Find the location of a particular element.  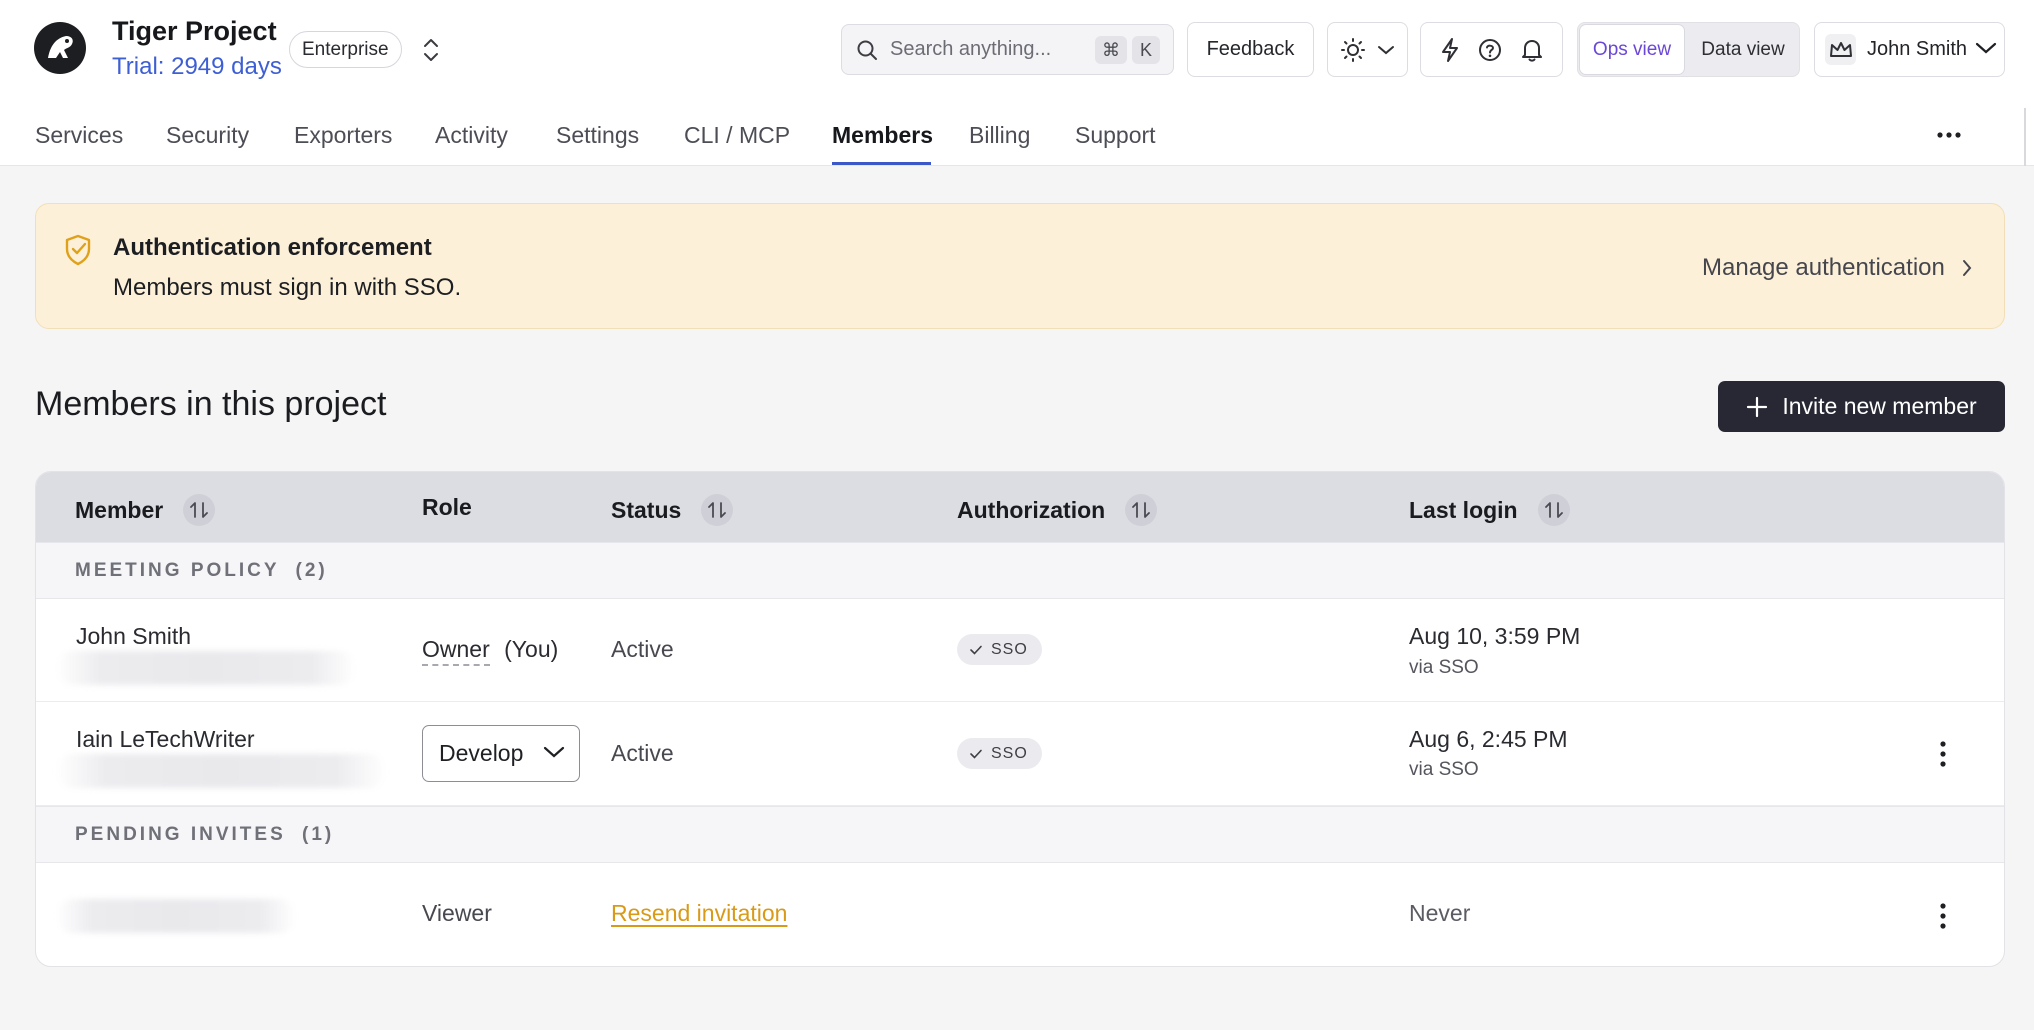

manage-authentication-link: Manage authentication is located at coordinates (1837, 268).